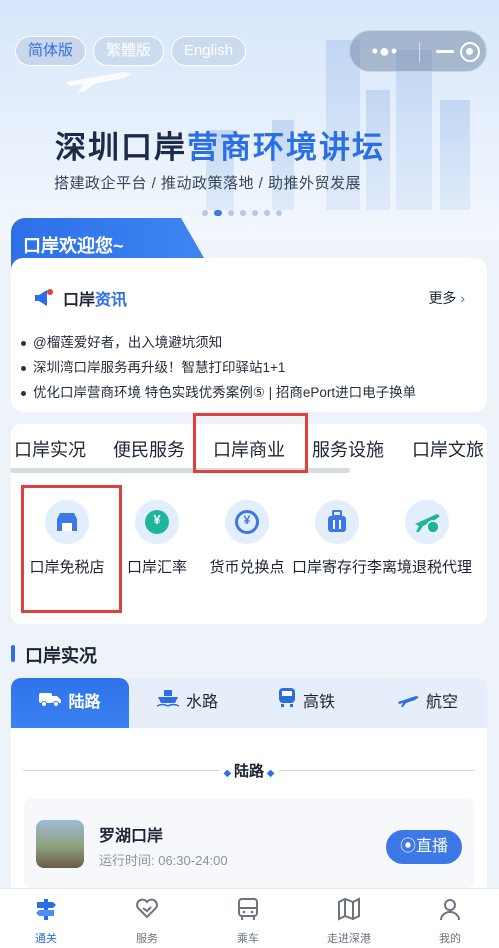 The image size is (499, 948). What do you see at coordinates (163, 860) in the screenshot?
I see `port-hours: 运行时间: 06:30-24:00` at bounding box center [163, 860].